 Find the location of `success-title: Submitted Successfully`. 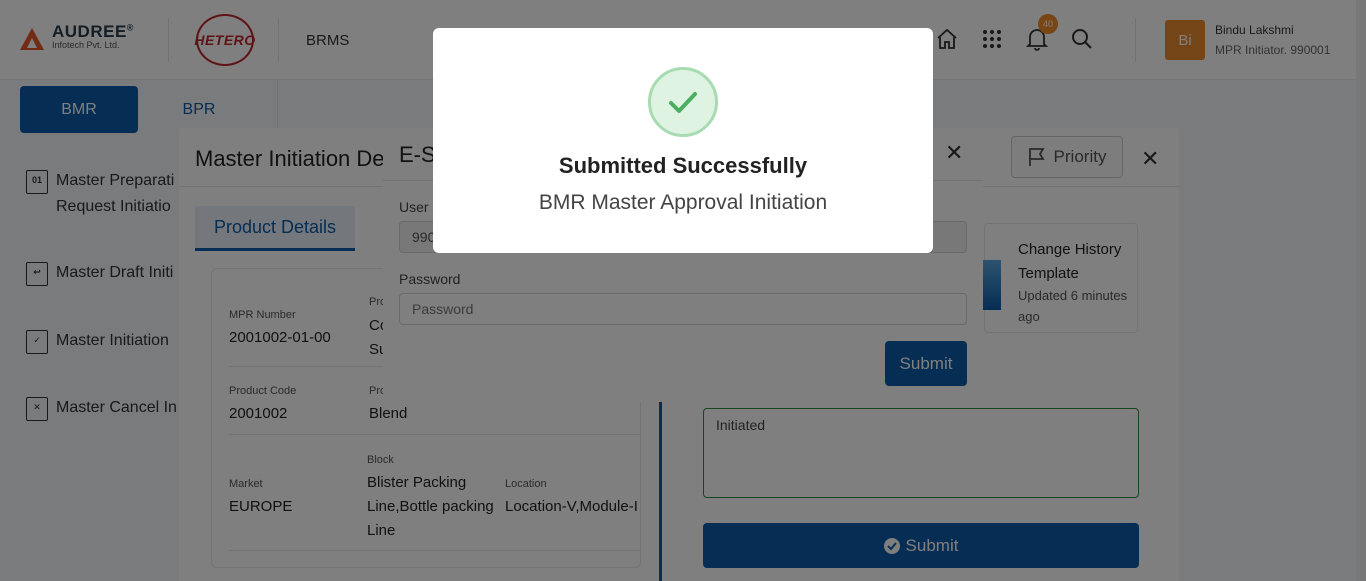

success-title: Submitted Successfully is located at coordinates (683, 165).